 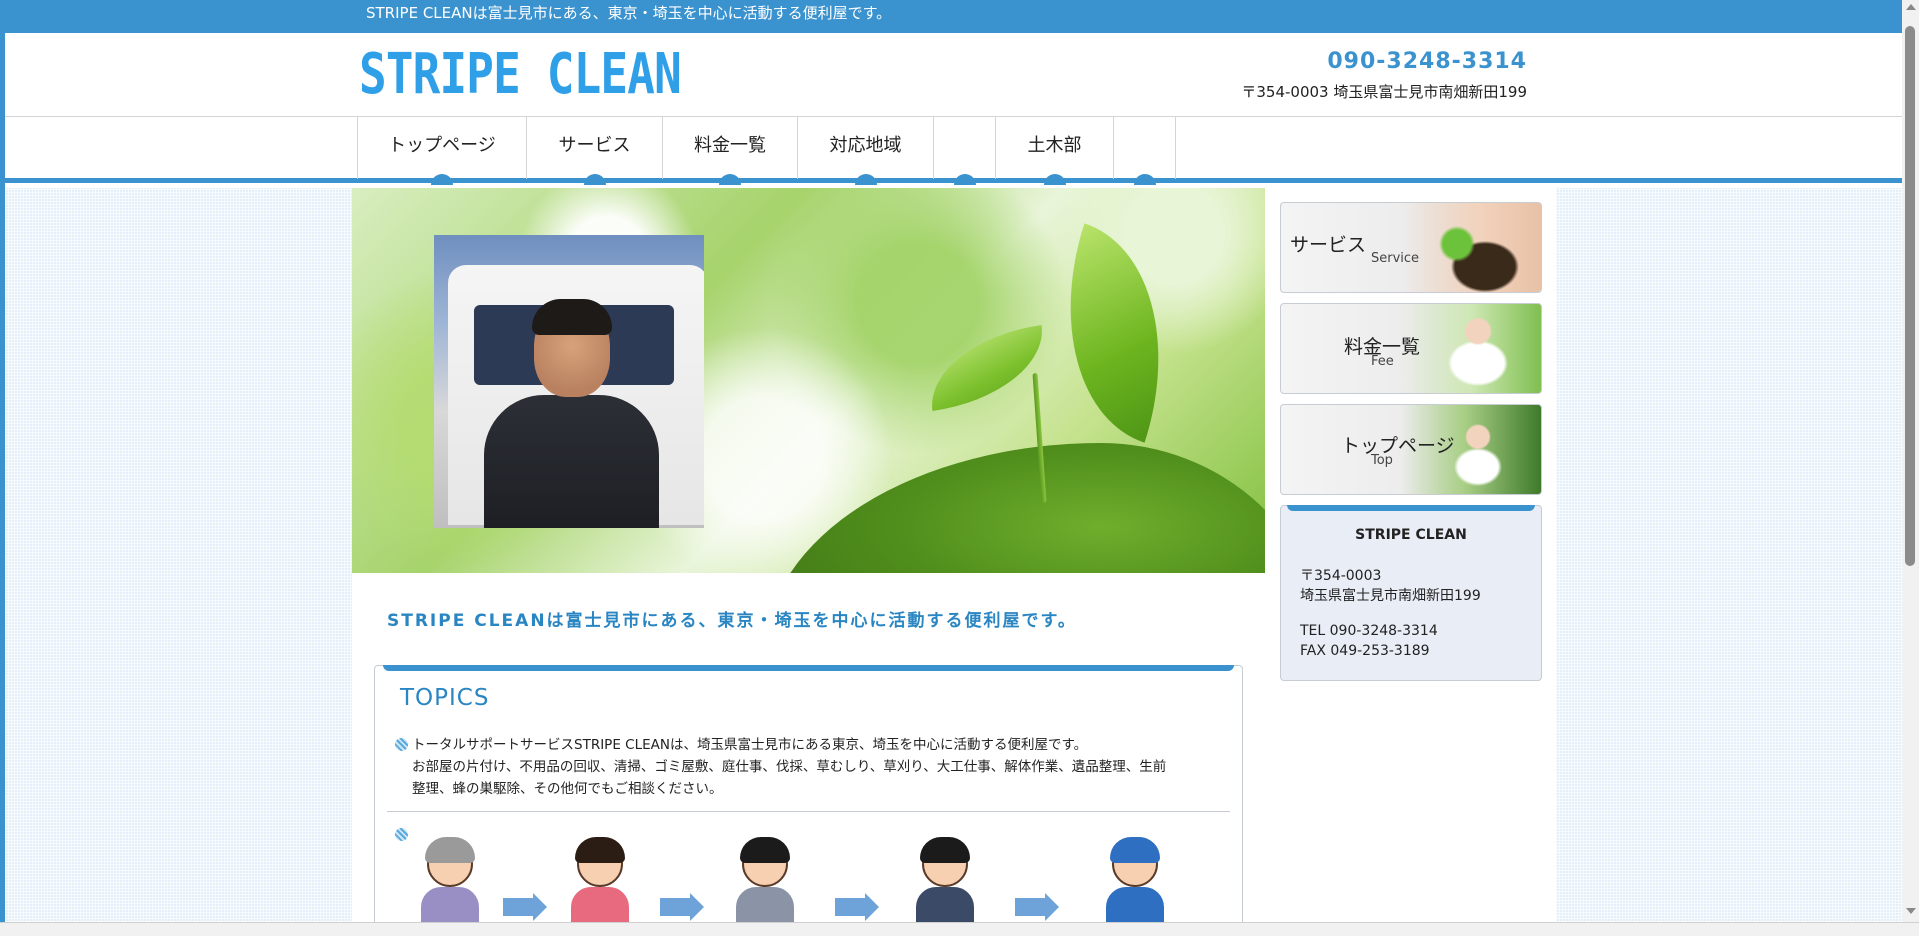 I want to click on nav-item-civil: 土木部, so click(x=1054, y=151).